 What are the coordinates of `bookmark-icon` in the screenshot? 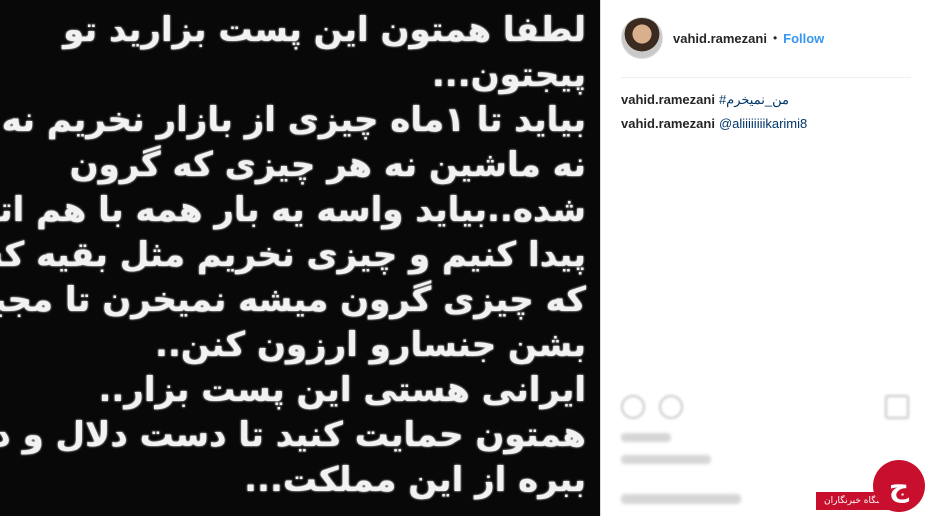 It's located at (897, 407).